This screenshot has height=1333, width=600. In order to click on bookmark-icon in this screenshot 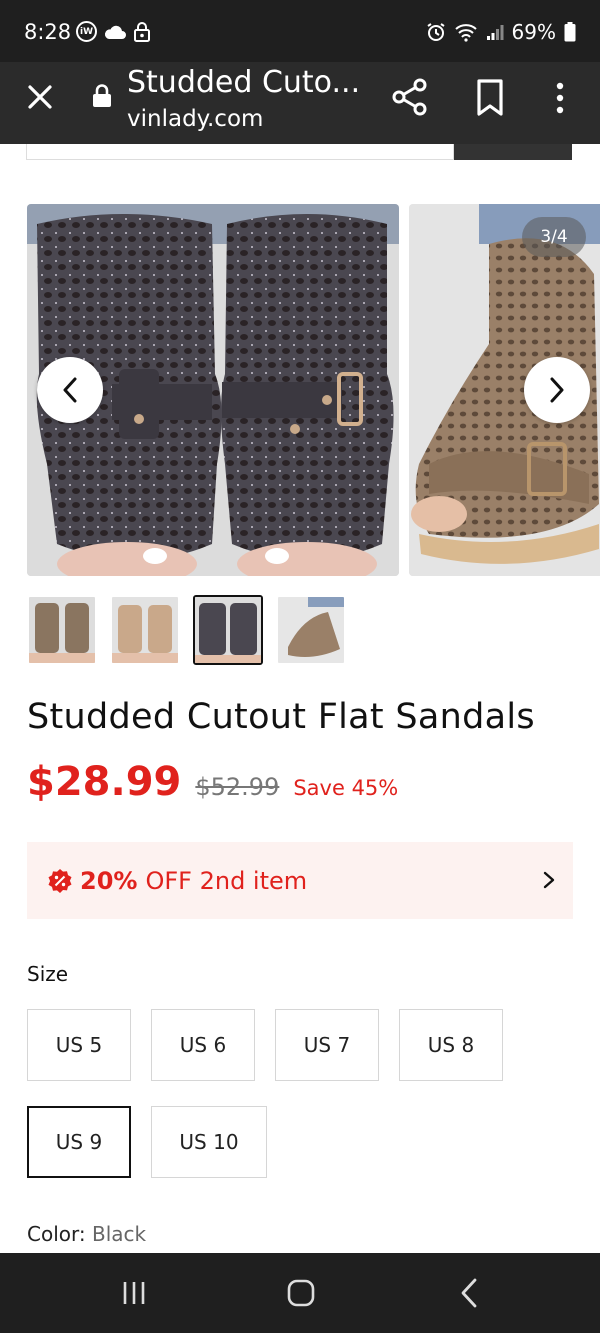, I will do `click(490, 98)`.